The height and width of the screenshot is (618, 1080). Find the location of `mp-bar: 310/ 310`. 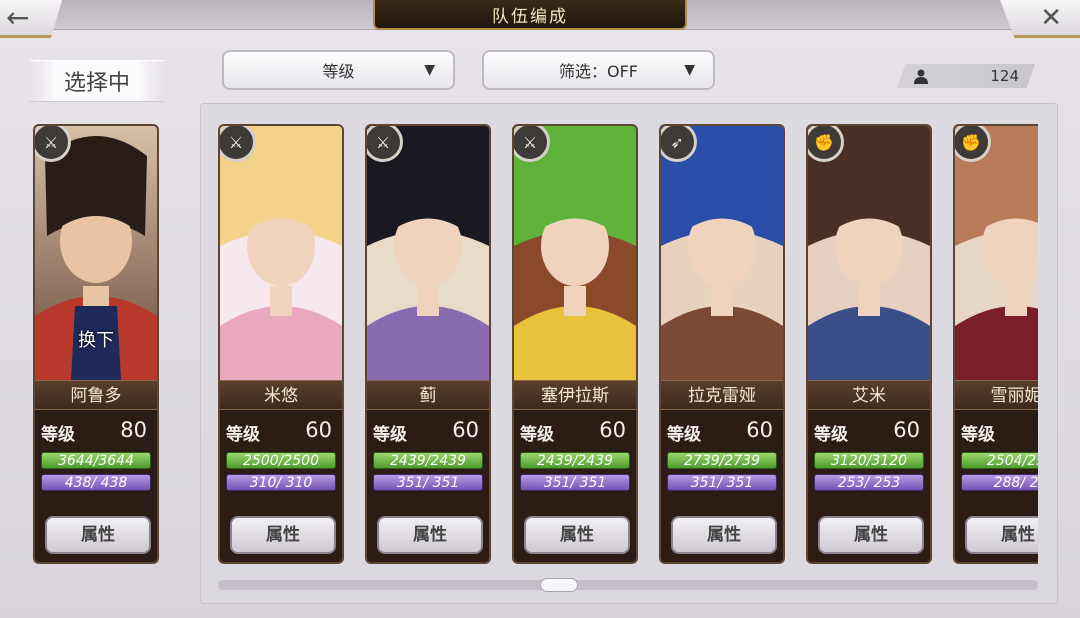

mp-bar: 310/ 310 is located at coordinates (281, 482).